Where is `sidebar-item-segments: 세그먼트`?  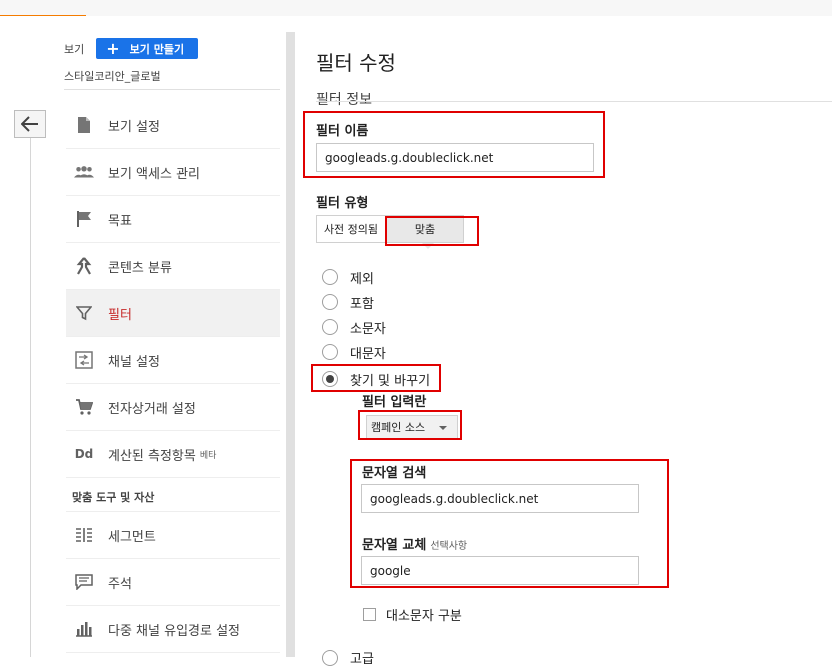
sidebar-item-segments: 세그먼트 is located at coordinates (173, 535).